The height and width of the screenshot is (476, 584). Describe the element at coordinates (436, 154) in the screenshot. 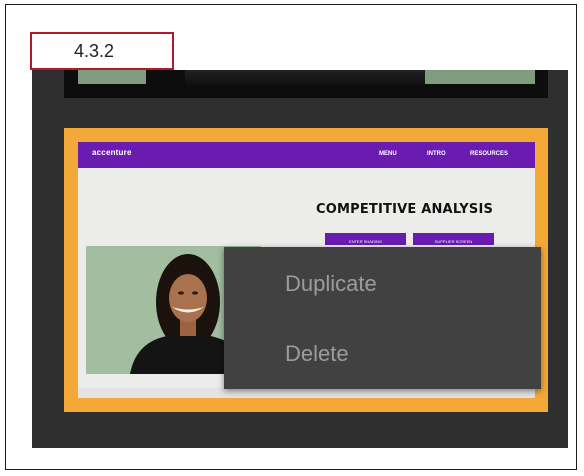

I see `slide-nav-intro: INTRO` at that location.